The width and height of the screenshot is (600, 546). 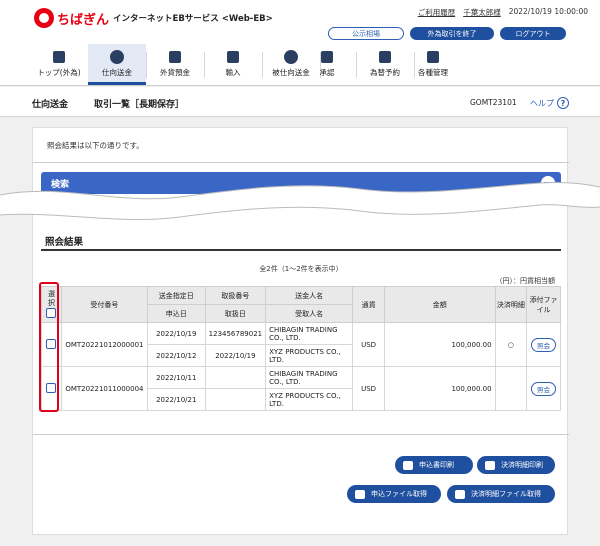 I want to click on col-handling-no: 取扱番号, so click(x=235, y=295).